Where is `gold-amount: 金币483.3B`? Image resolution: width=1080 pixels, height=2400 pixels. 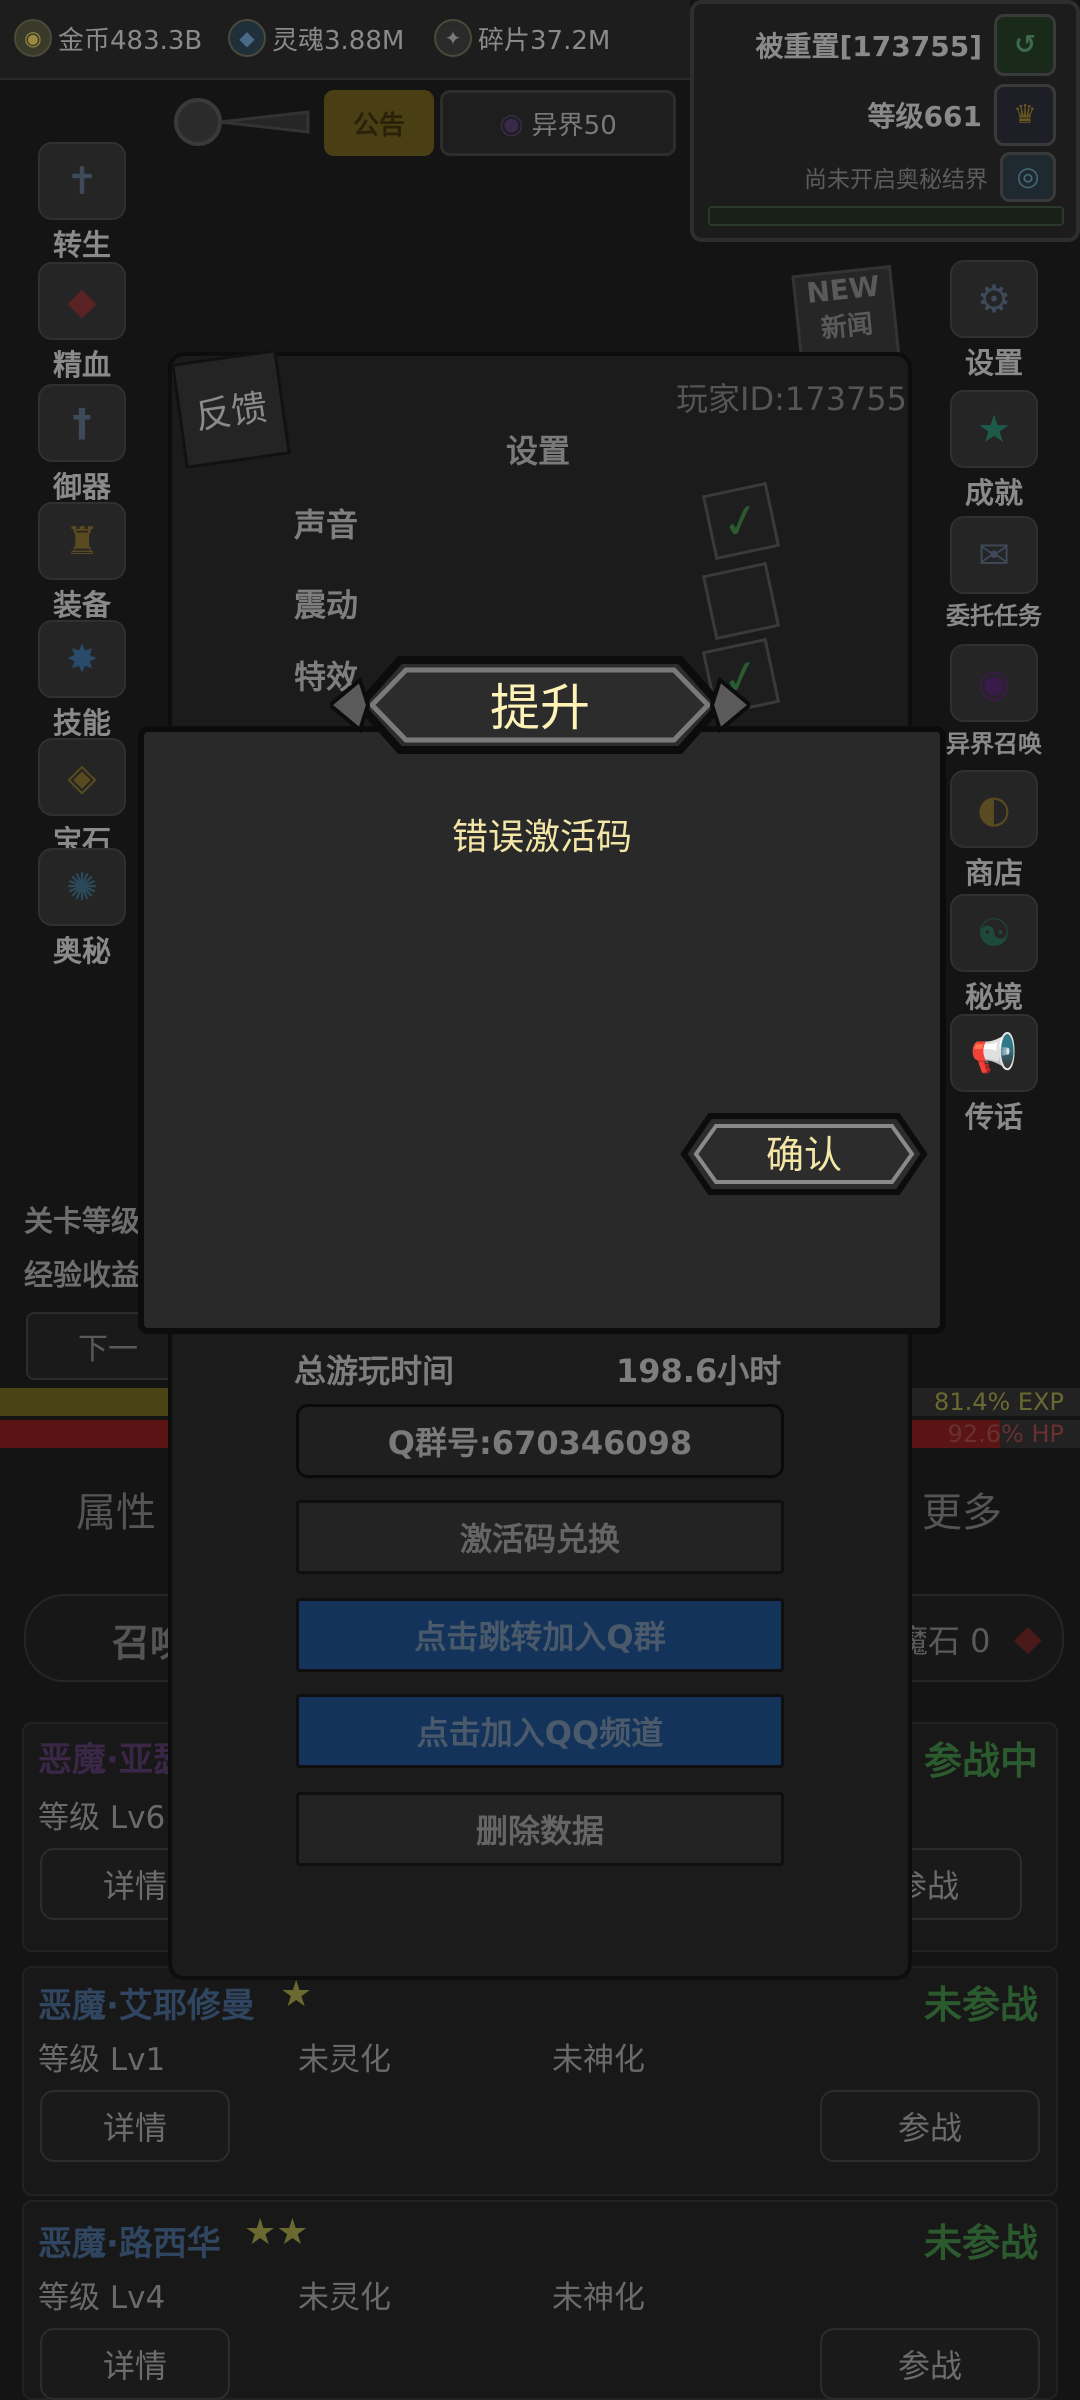
gold-amount: 金币483.3B is located at coordinates (130, 40).